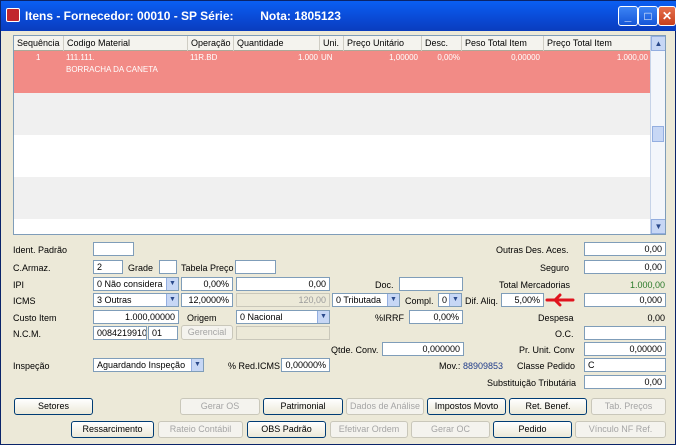  What do you see at coordinates (80, 57) in the screenshot?
I see `cell-codigo: 111.111.` at bounding box center [80, 57].